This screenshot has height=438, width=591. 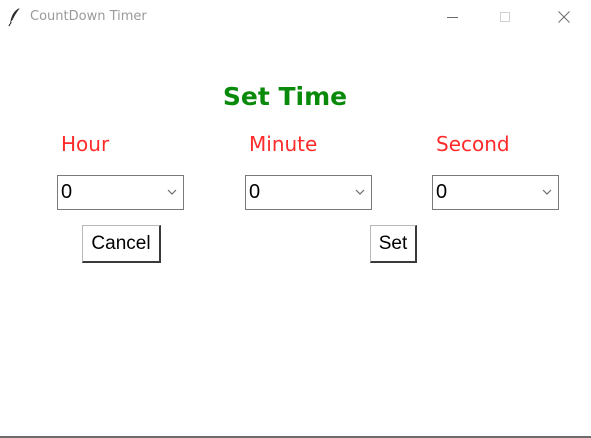 I want to click on close-button, so click(x=564, y=17).